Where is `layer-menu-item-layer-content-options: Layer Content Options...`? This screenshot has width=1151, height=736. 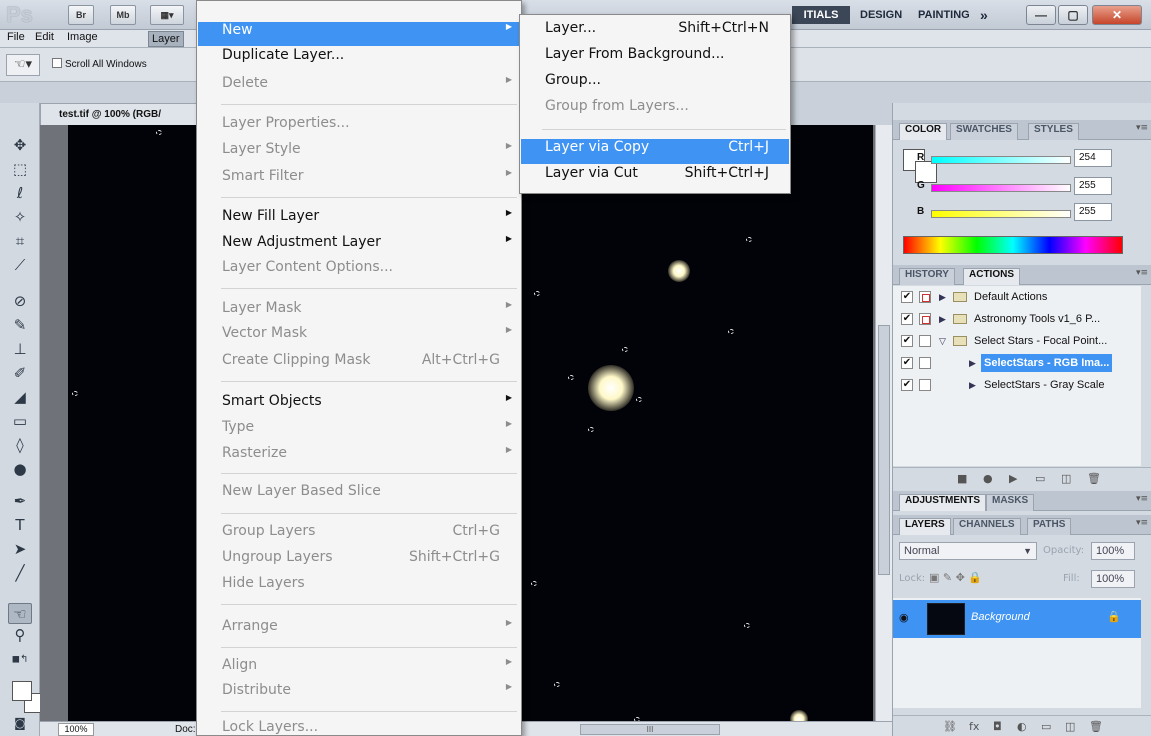
layer-menu-item-layer-content-options: Layer Content Options... is located at coordinates (359, 271).